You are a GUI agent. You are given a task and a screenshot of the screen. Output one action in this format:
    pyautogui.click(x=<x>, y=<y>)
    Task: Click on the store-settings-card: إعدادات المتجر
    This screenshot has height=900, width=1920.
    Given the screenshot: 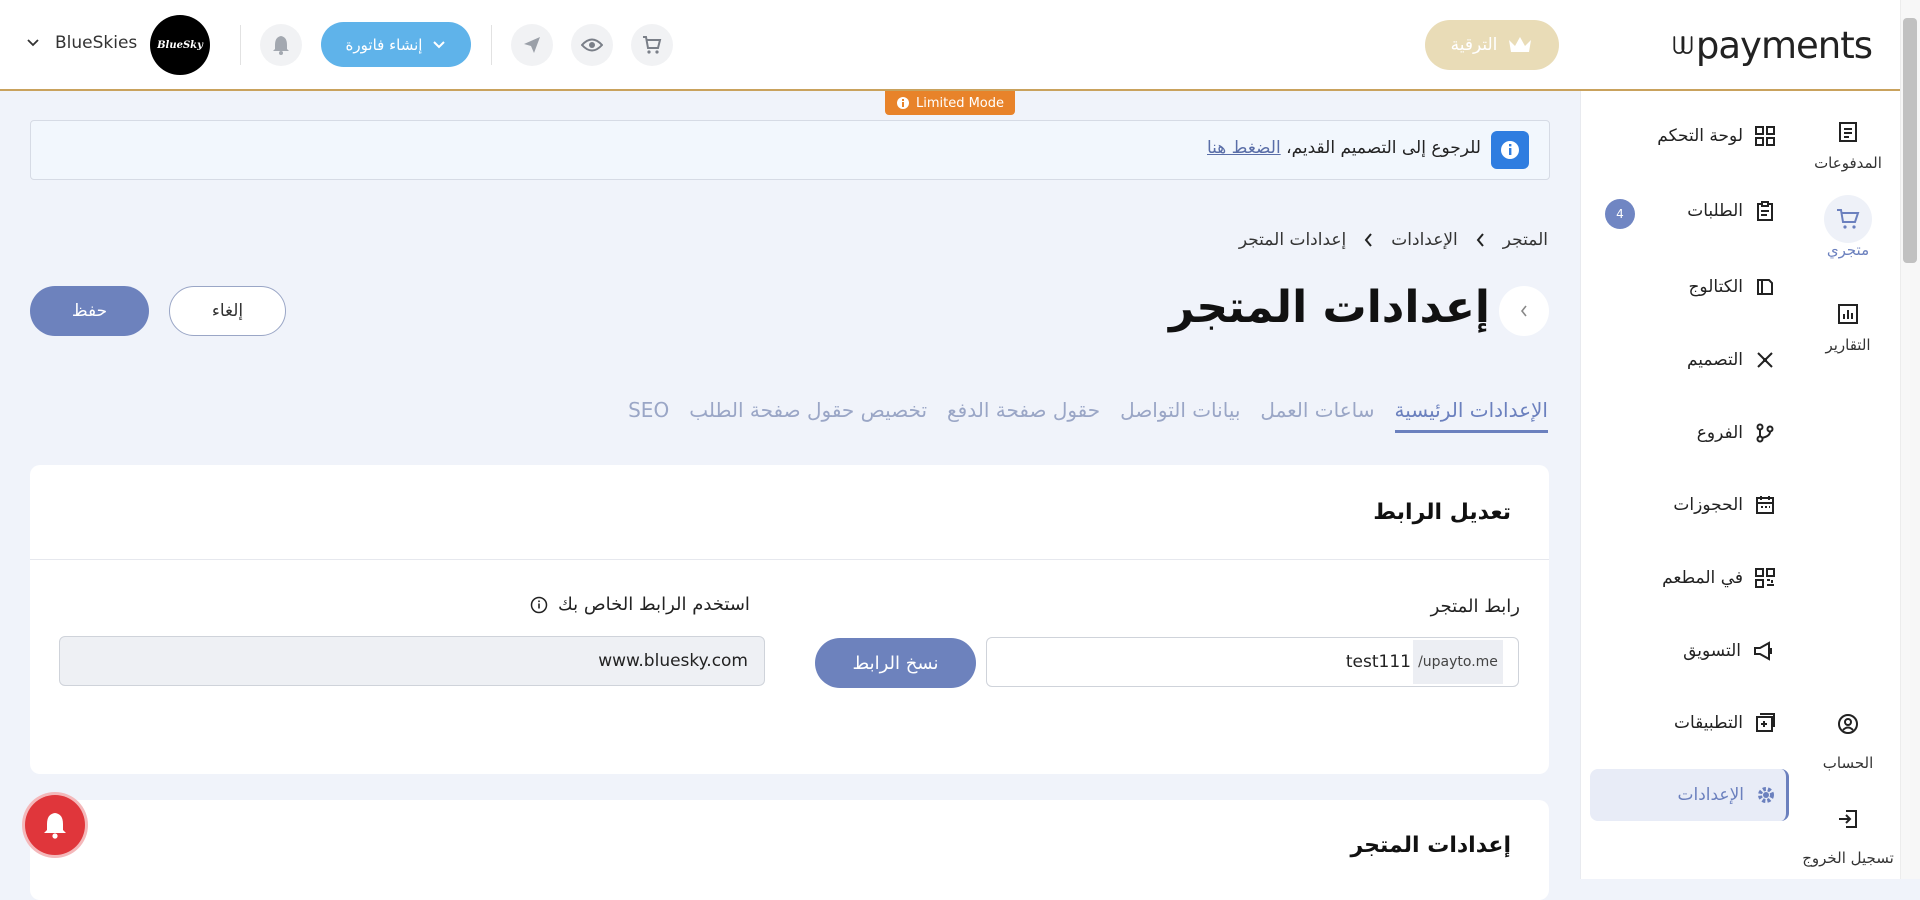 What is the action you would take?
    pyautogui.click(x=789, y=850)
    